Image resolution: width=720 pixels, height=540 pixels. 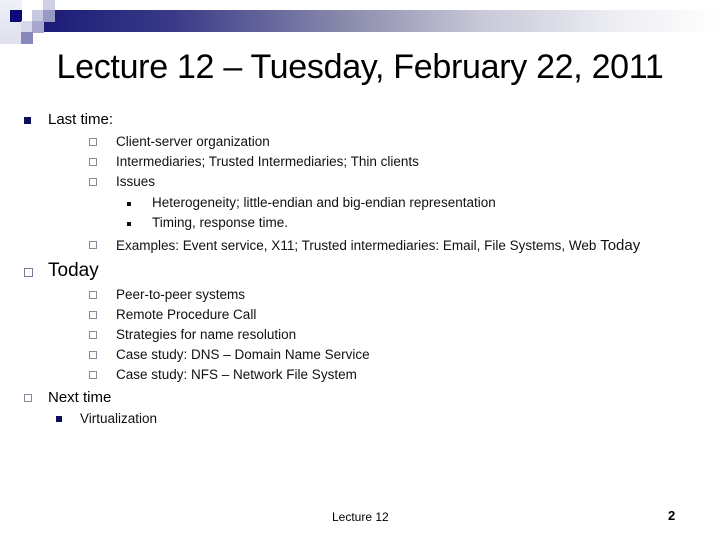 I want to click on list-item: Case study: NFS – Network File System, so click(x=236, y=374).